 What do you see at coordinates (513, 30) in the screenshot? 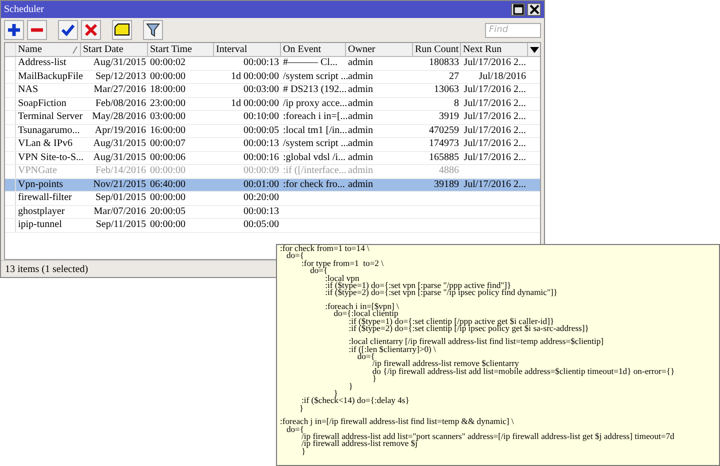
I see `find-field: Find` at bounding box center [513, 30].